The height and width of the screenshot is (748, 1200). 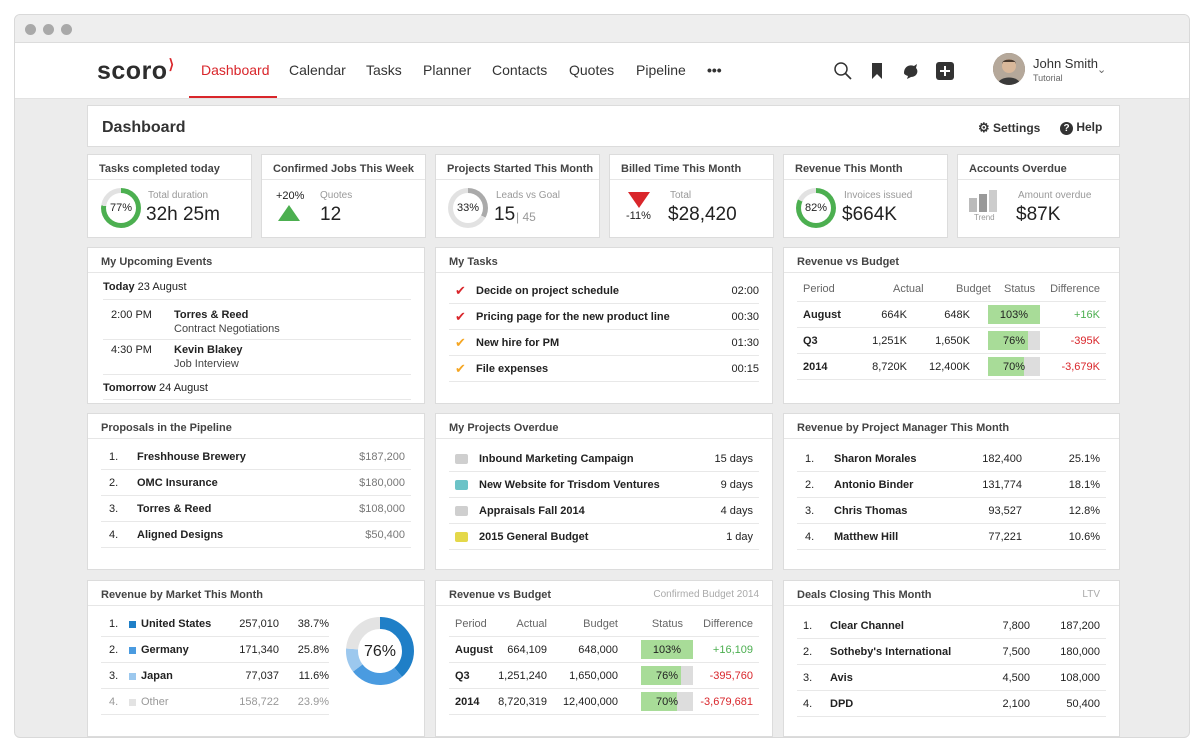 I want to click on page-title: Dashboard, so click(x=144, y=127).